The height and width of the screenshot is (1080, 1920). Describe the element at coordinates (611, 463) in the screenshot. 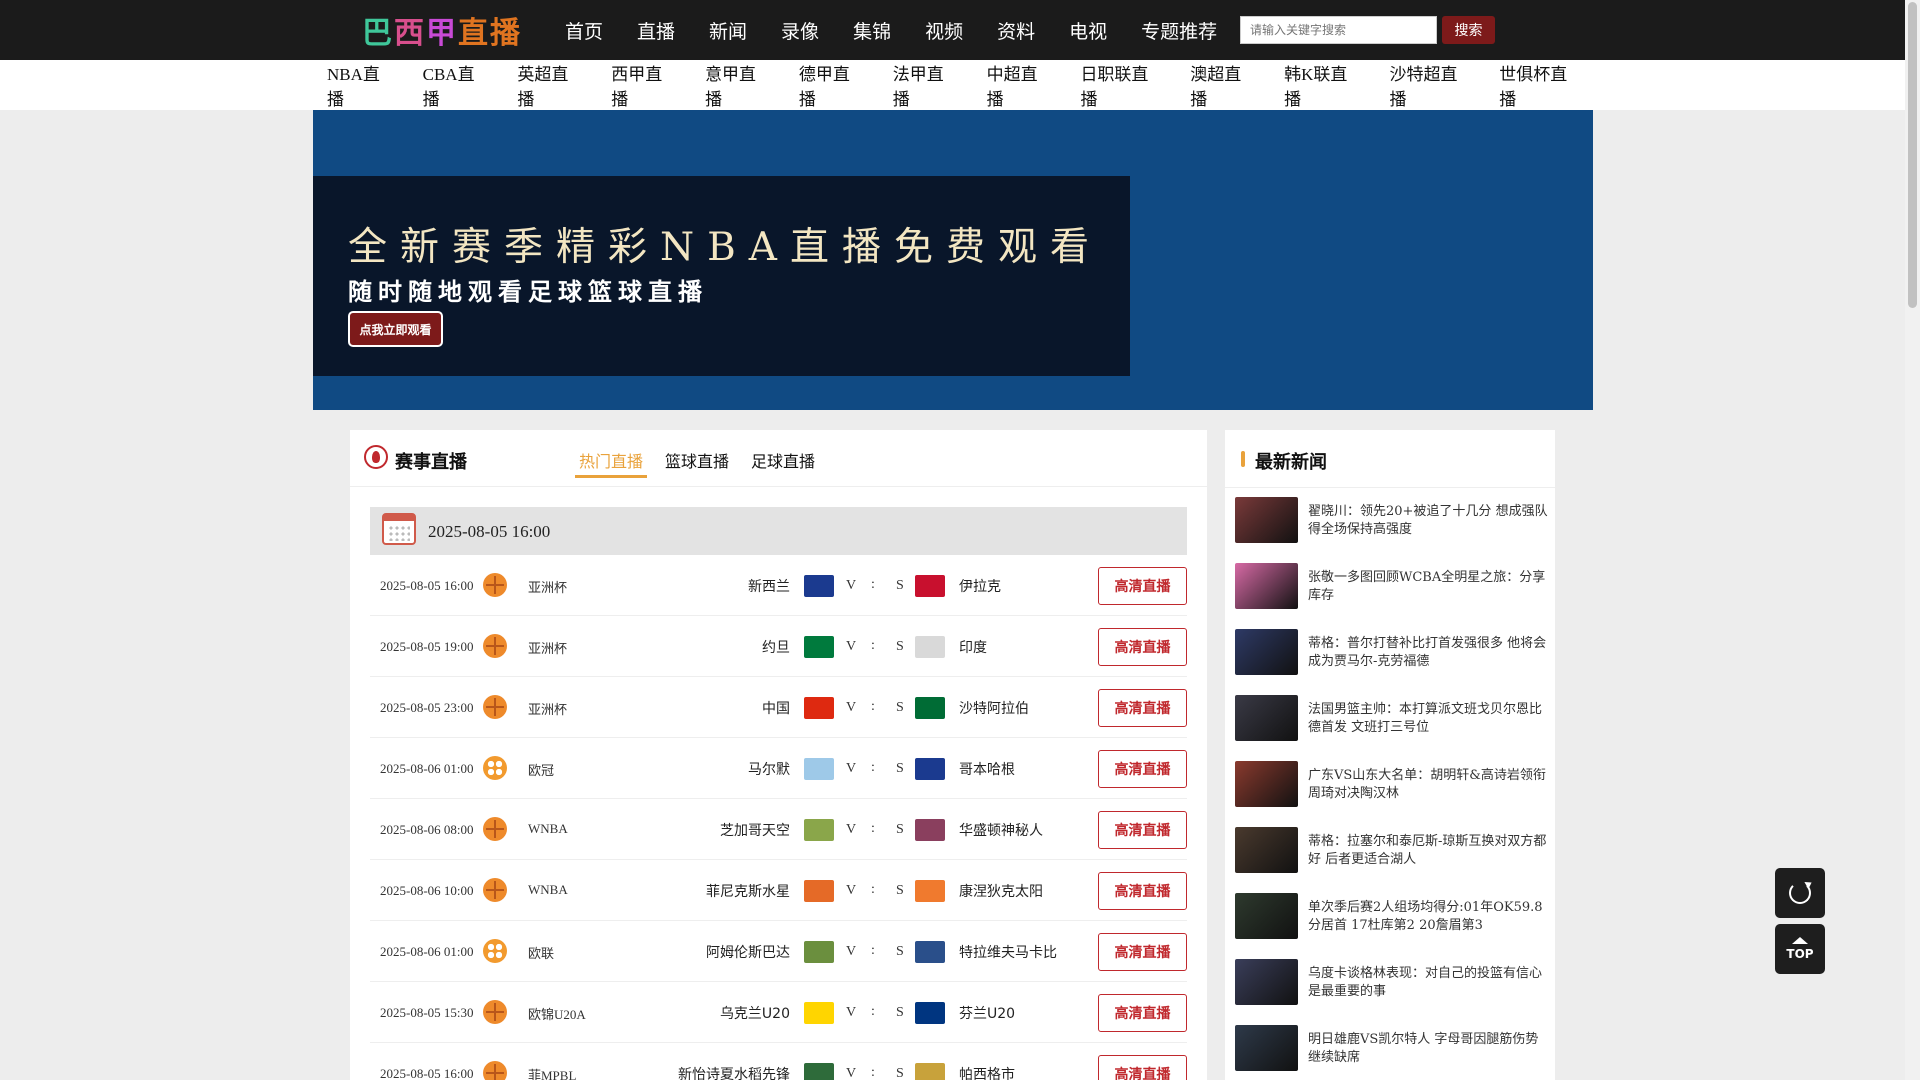

I see `match-tab: 热门直播` at that location.